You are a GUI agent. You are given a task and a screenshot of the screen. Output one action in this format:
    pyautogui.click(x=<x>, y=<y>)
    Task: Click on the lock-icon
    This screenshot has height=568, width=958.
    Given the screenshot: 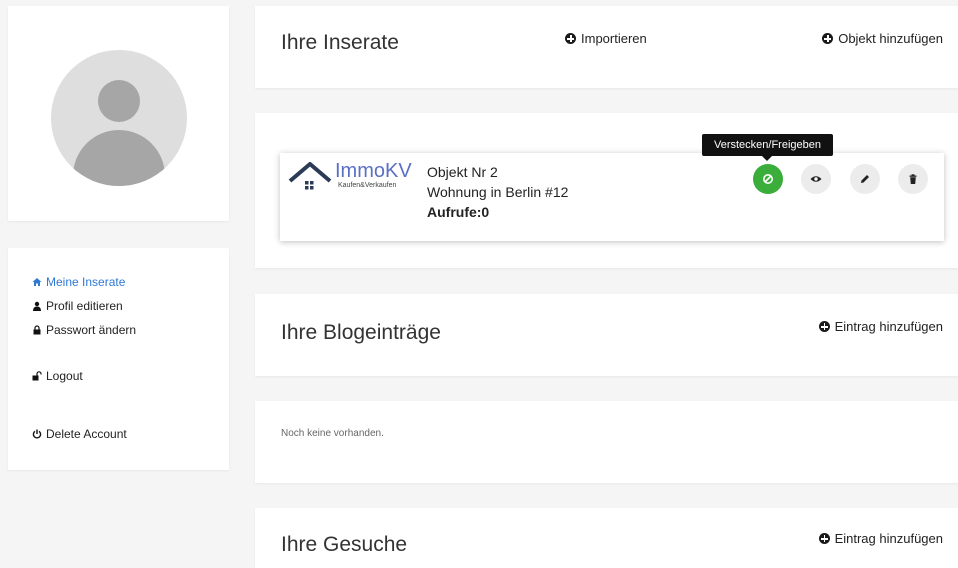 What is the action you would take?
    pyautogui.click(x=37, y=330)
    